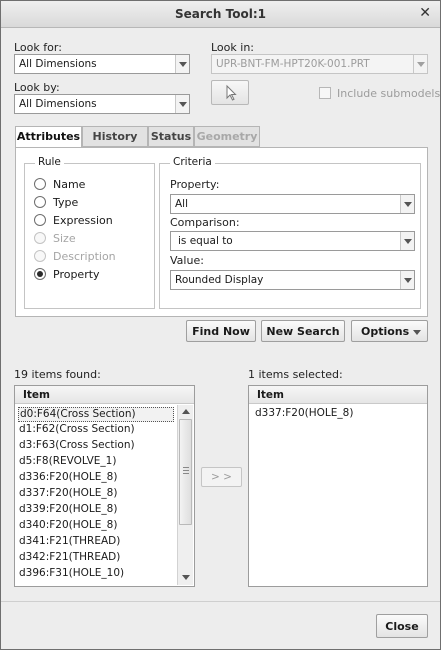 This screenshot has height=650, width=441. I want to click on list-item: d5:F8(REVOLVE_1), so click(67, 462).